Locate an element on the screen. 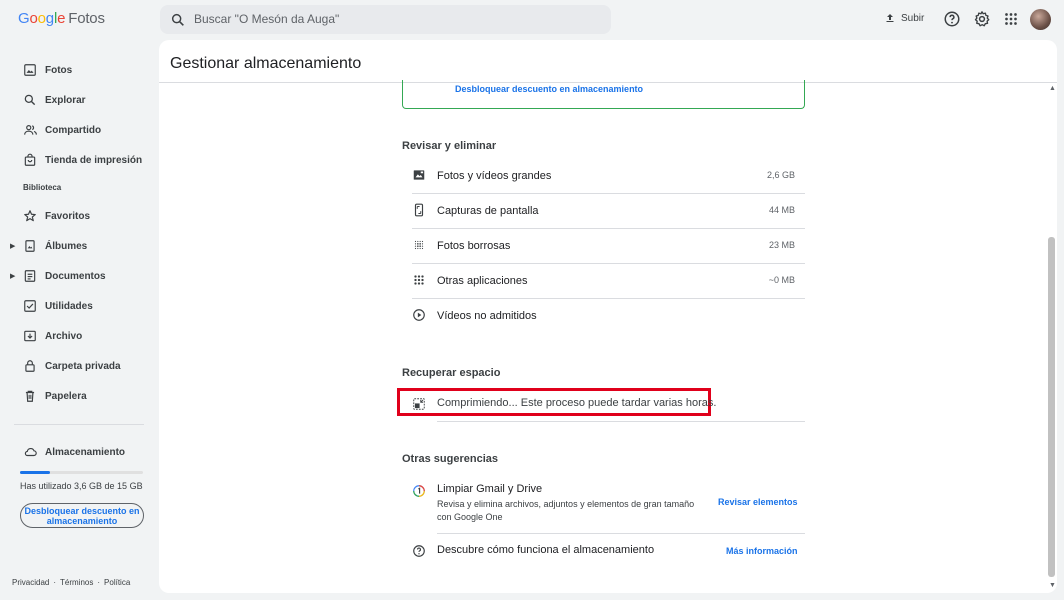  logo-letter: o is located at coordinates (33, 18).